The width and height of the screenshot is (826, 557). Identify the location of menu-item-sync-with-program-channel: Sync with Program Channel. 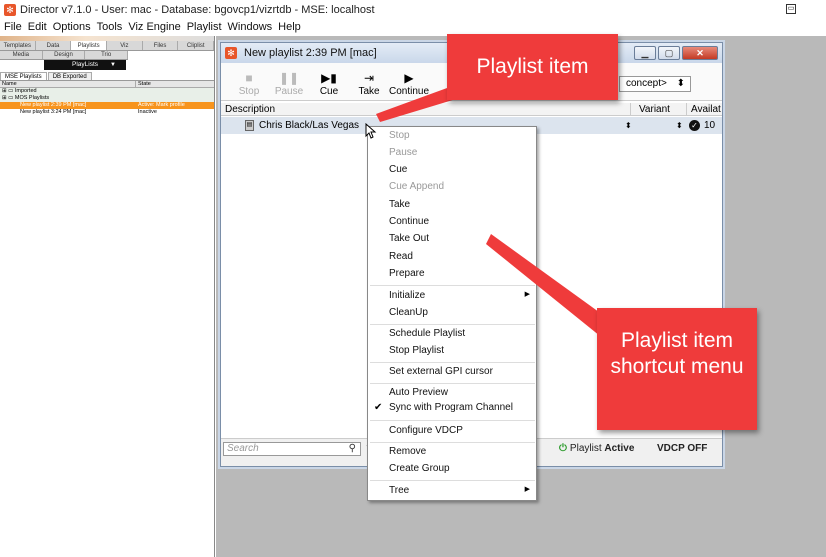
(451, 408).